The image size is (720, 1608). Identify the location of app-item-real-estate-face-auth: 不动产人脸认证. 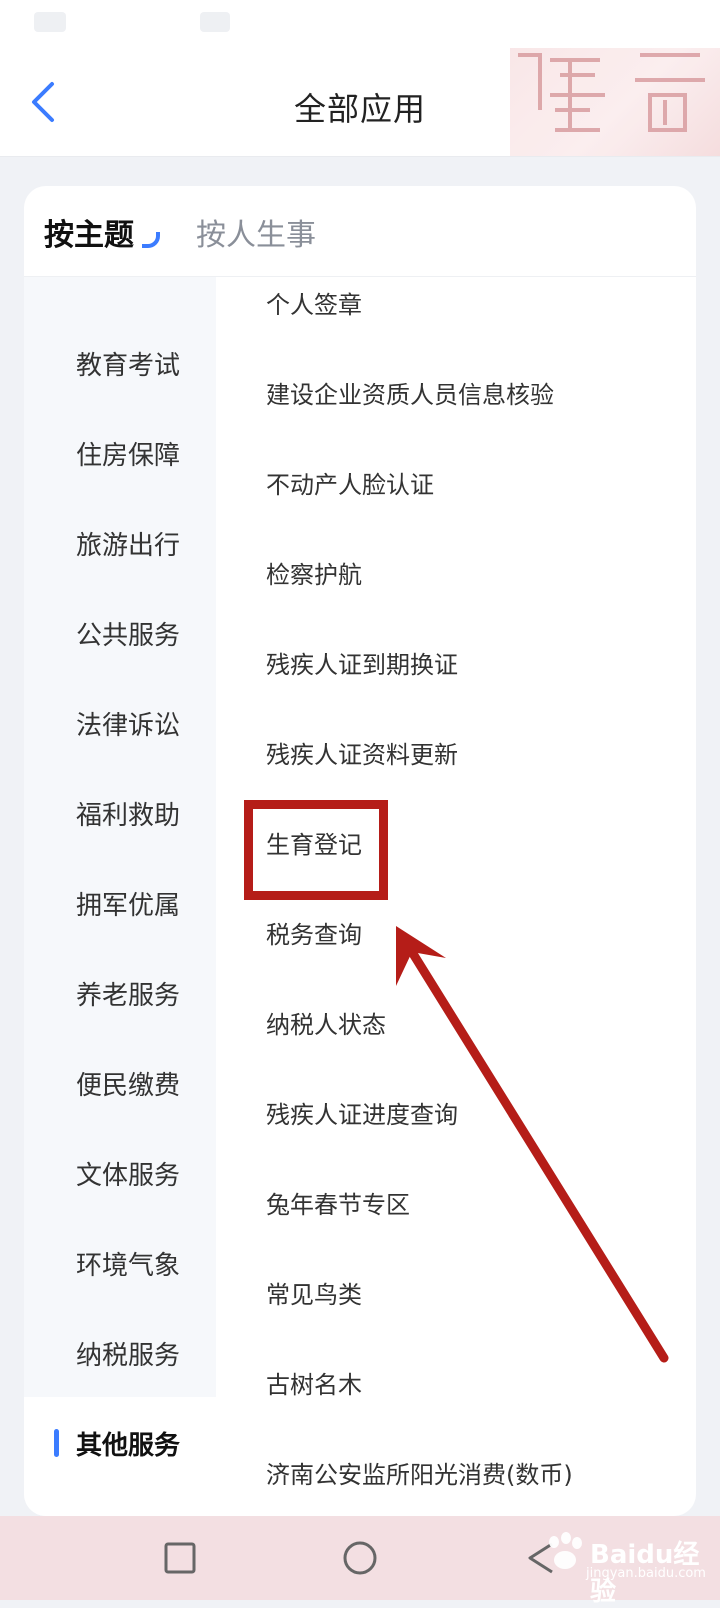
(350, 489).